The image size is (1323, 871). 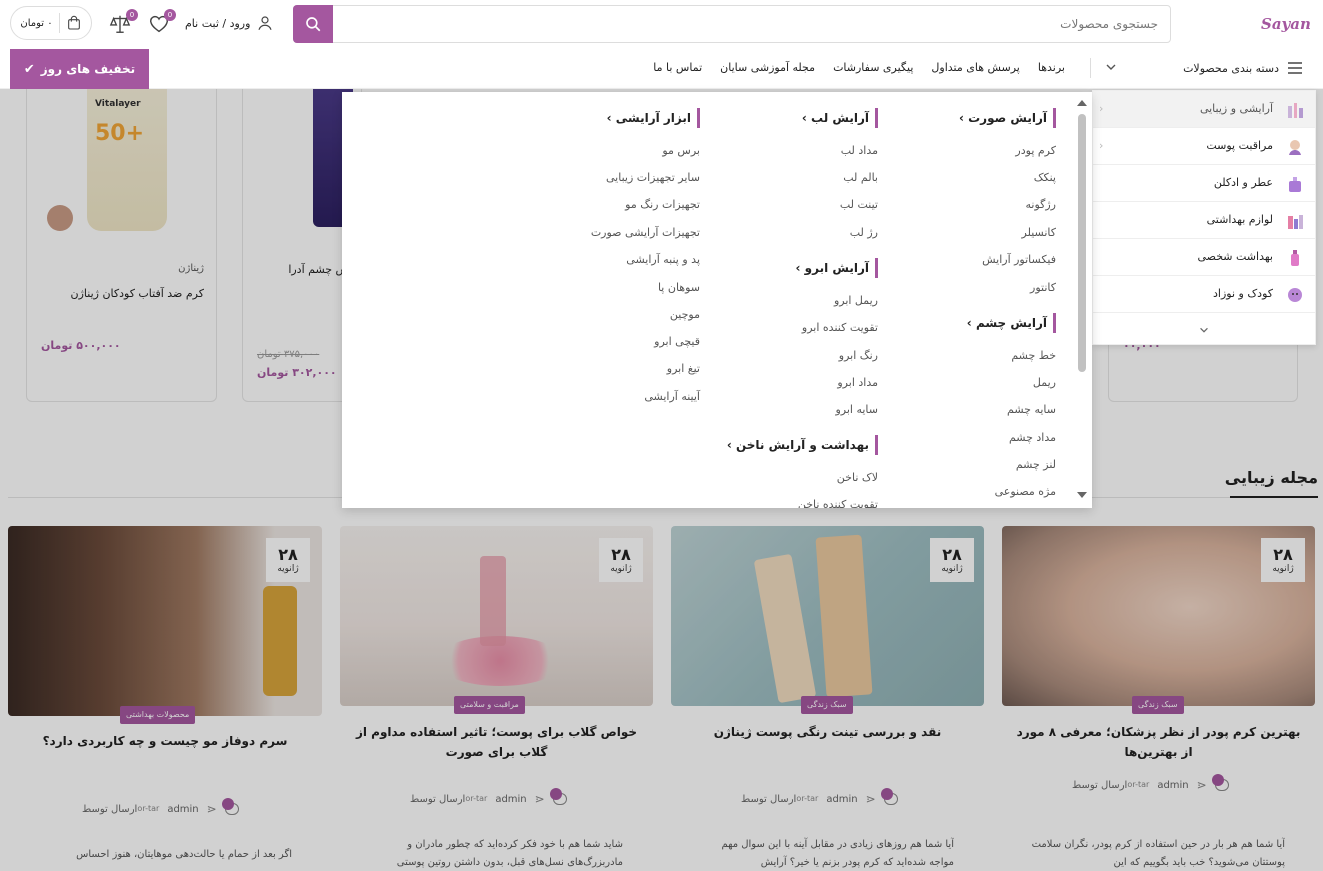 I want to click on mega-heading-face: آرایش صورت ›, so click(x=1007, y=118).